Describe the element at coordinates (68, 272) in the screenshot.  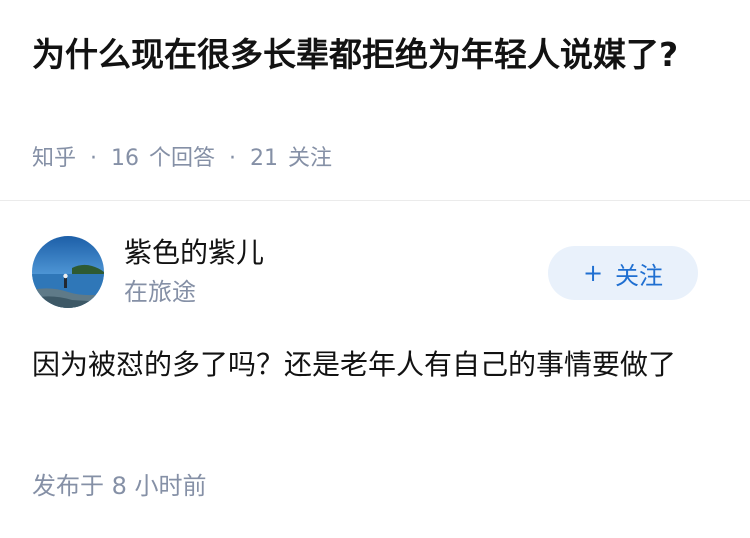
I see `avatar` at that location.